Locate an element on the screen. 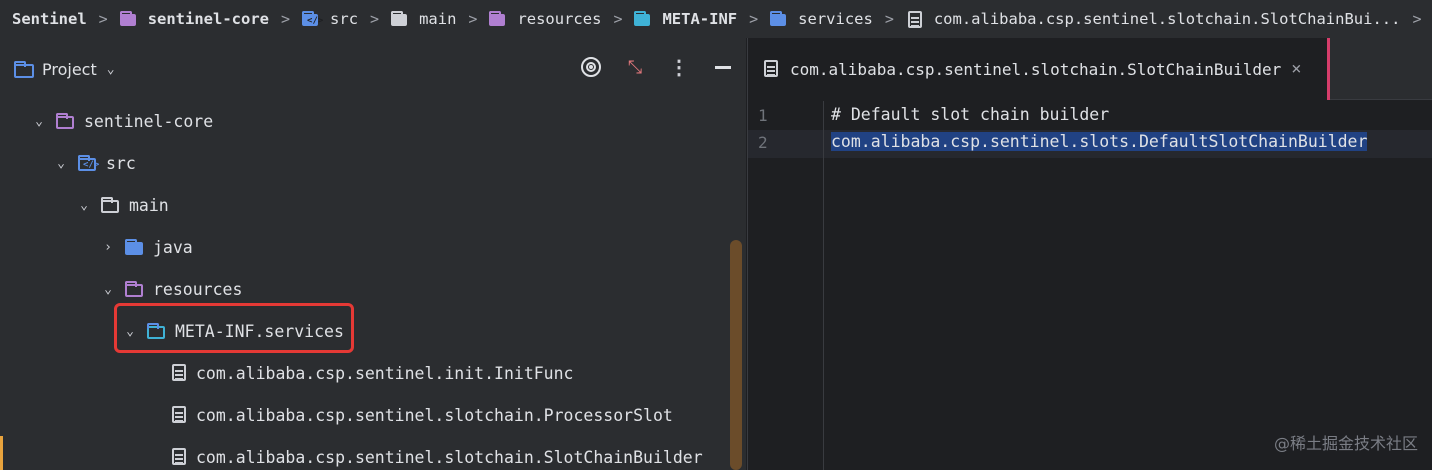  tree-item-src: ⌄ </> src is located at coordinates (365, 163).